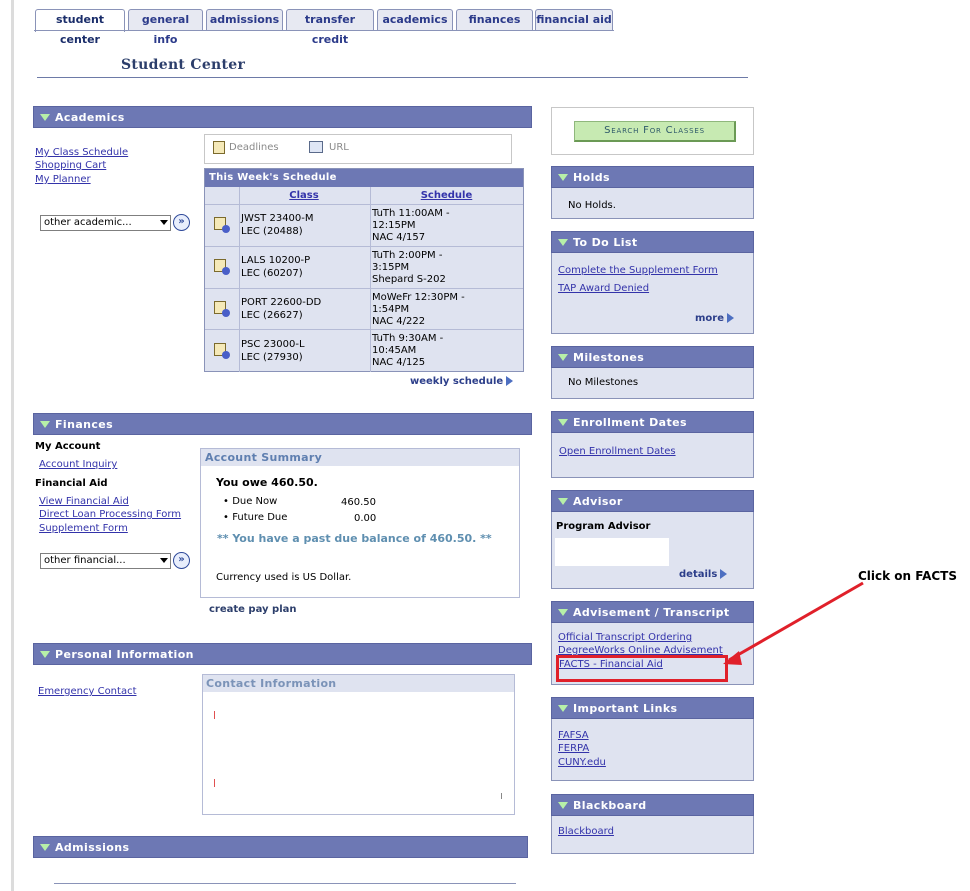  I want to click on deadlines-label: Deadlines, so click(254, 147).